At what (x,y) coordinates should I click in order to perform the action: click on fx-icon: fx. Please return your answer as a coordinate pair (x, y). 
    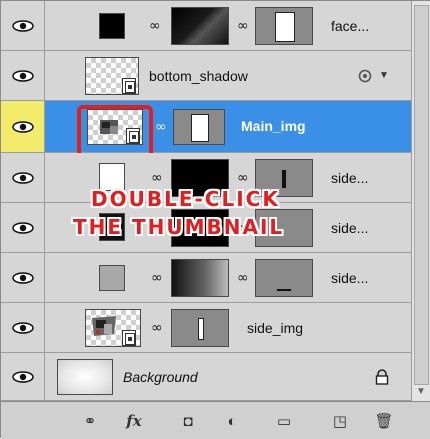
    Looking at the image, I should click on (134, 421).